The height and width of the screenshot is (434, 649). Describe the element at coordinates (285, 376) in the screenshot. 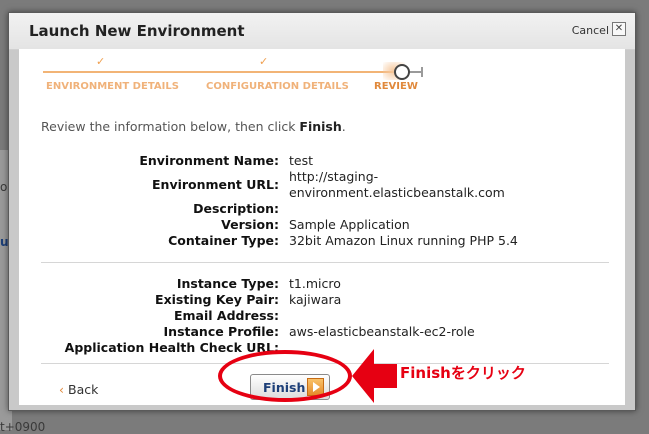

I see `annotation-highlight-ellipse` at that location.